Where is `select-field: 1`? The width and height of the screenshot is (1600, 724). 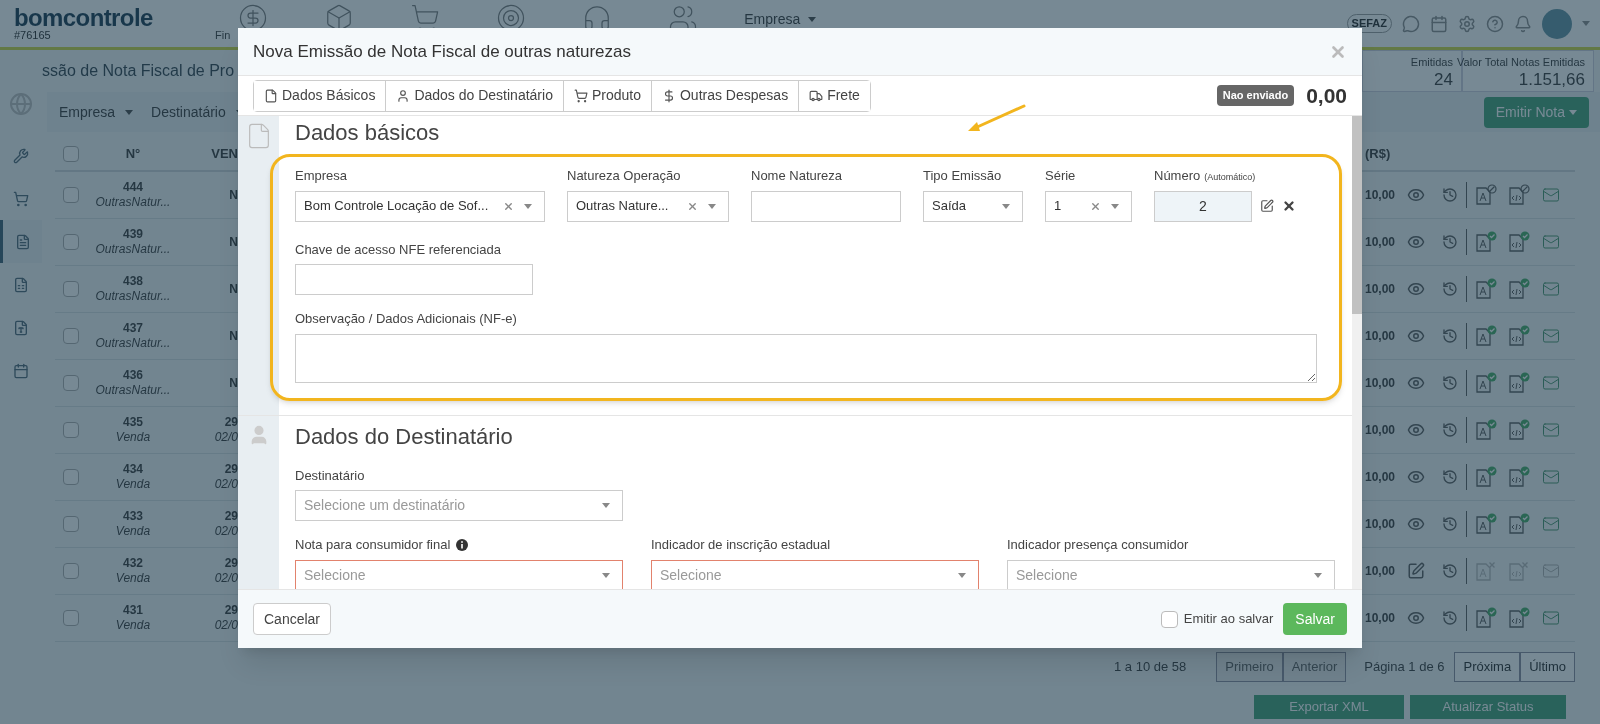
select-field: 1 is located at coordinates (1088, 206).